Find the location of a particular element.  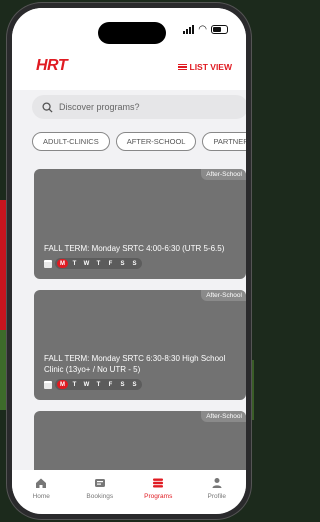

tab-programs: Programs is located at coordinates (158, 492).